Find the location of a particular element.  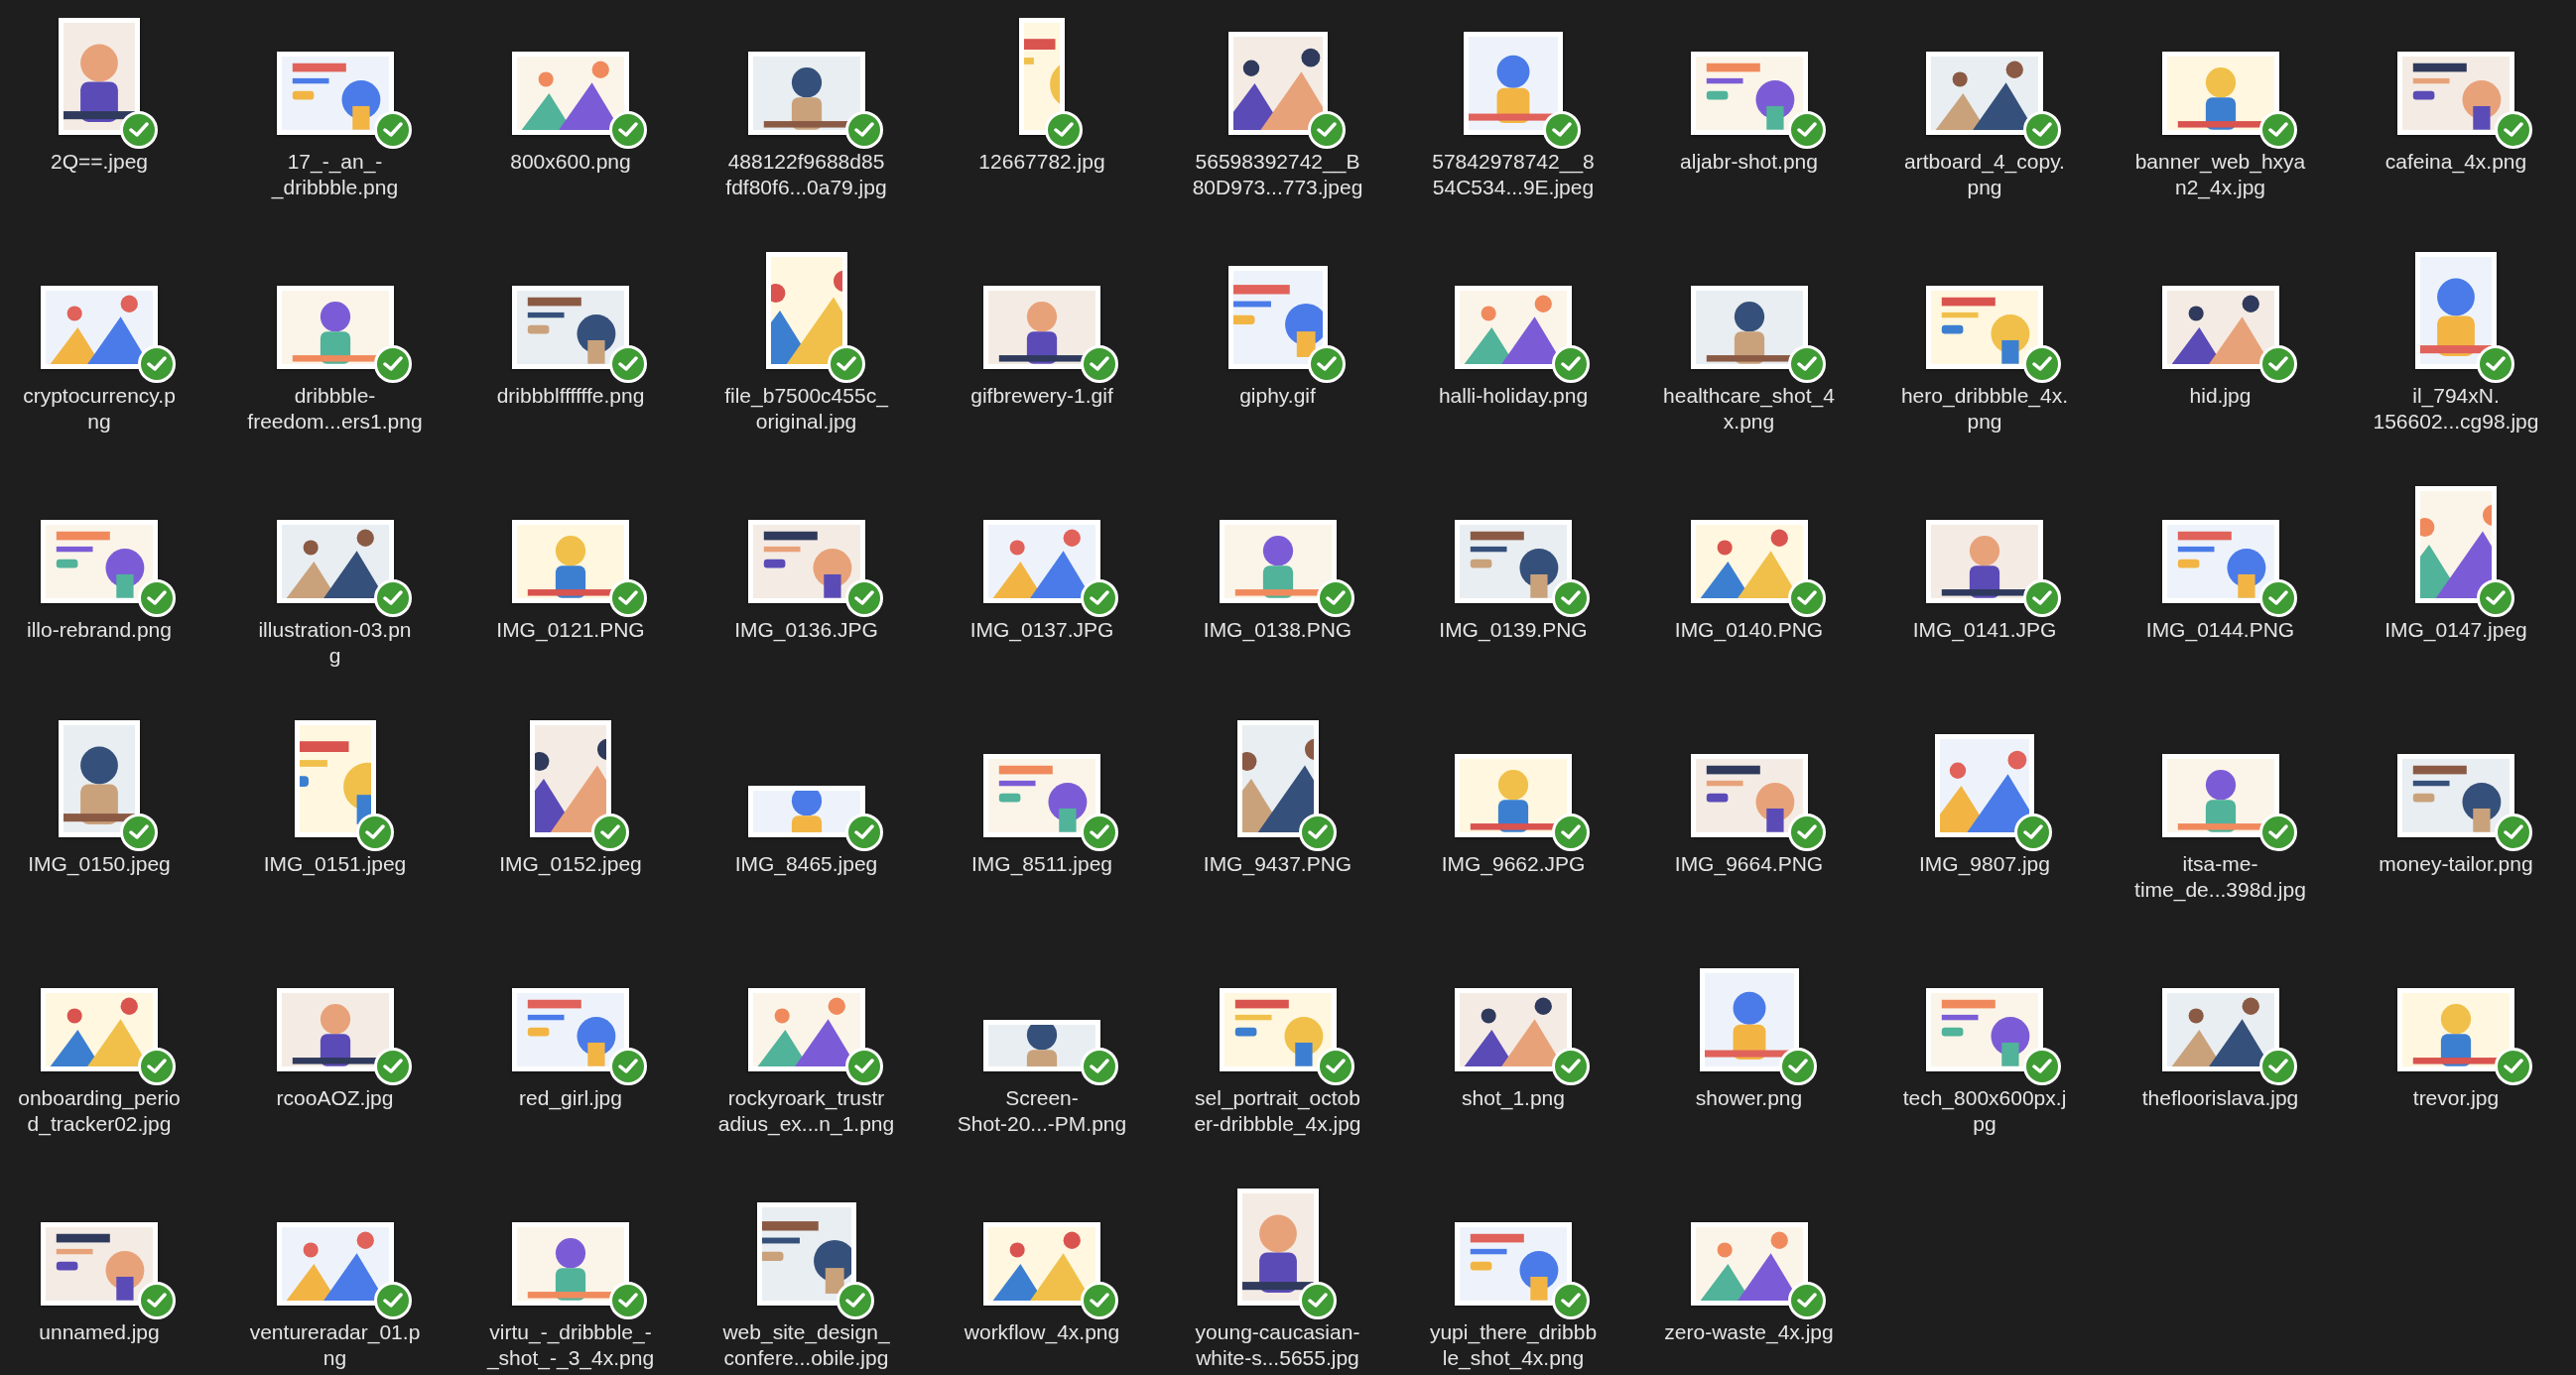

file-name: IMG_0140.PNG is located at coordinates (1749, 630).